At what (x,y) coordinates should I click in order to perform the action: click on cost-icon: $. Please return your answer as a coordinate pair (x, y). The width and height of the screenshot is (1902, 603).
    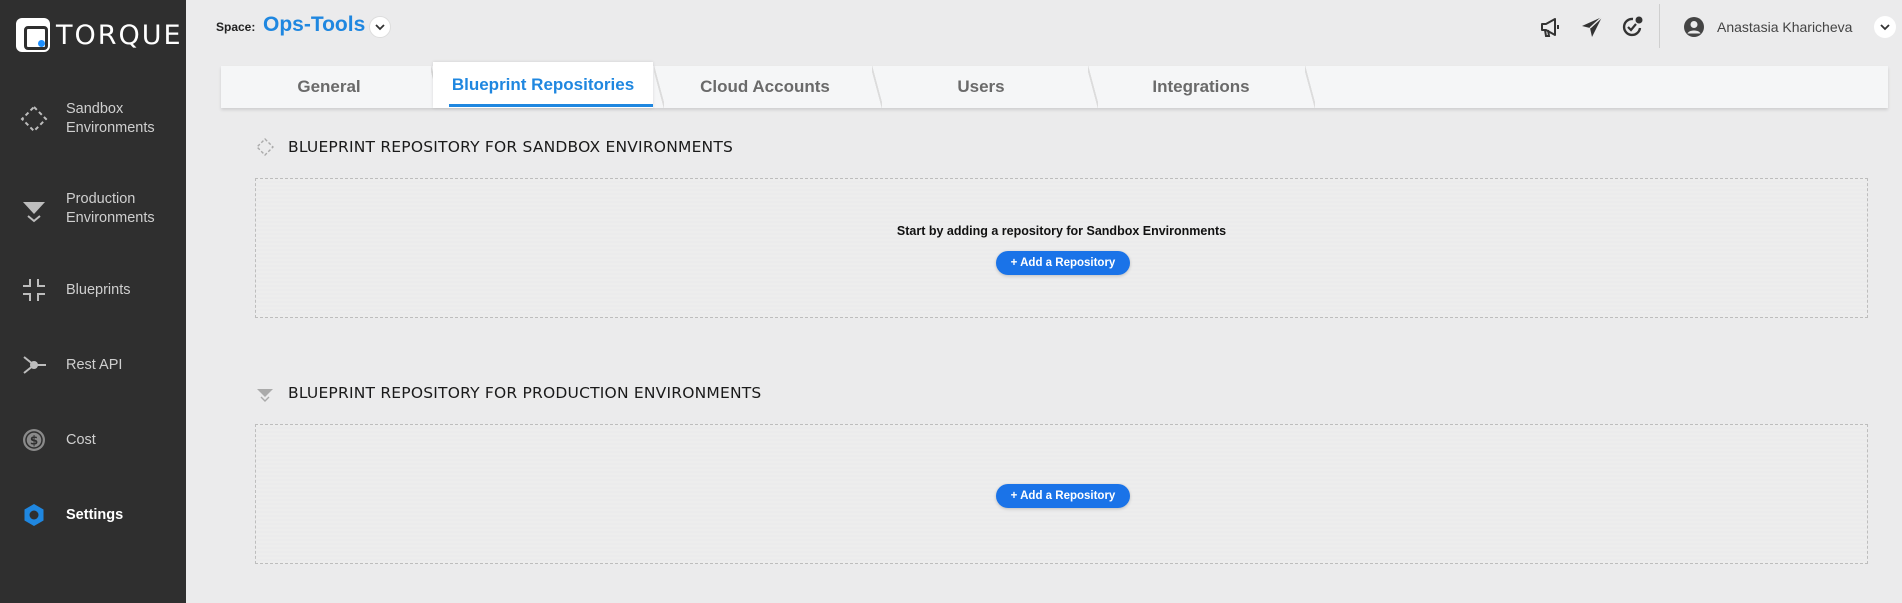
    Looking at the image, I should click on (34, 440).